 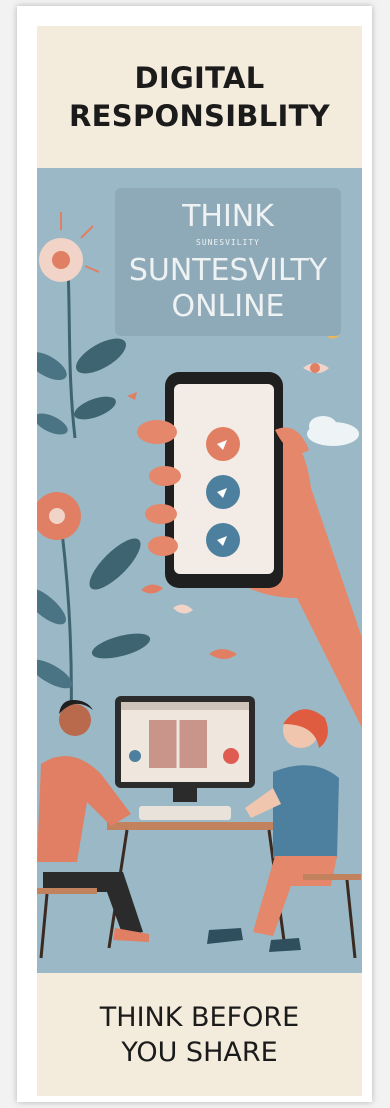 I want to click on sign-line-1: THINK, so click(x=228, y=216).